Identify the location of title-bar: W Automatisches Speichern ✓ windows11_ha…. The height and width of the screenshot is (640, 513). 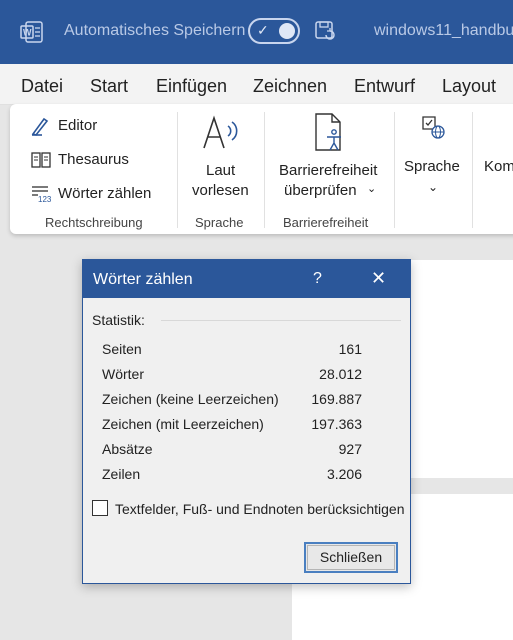
(256, 32).